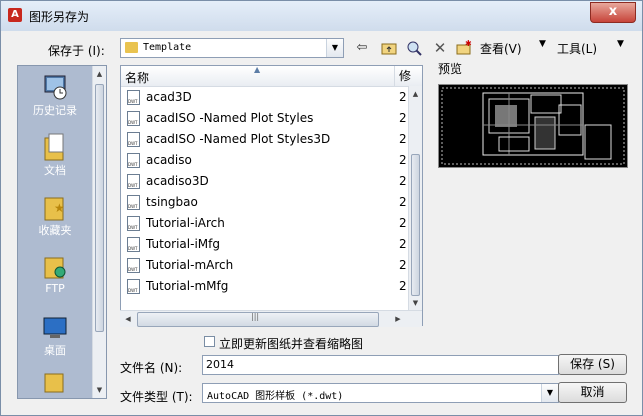 This screenshot has height=416, width=643. I want to click on close-button: x, so click(613, 12).